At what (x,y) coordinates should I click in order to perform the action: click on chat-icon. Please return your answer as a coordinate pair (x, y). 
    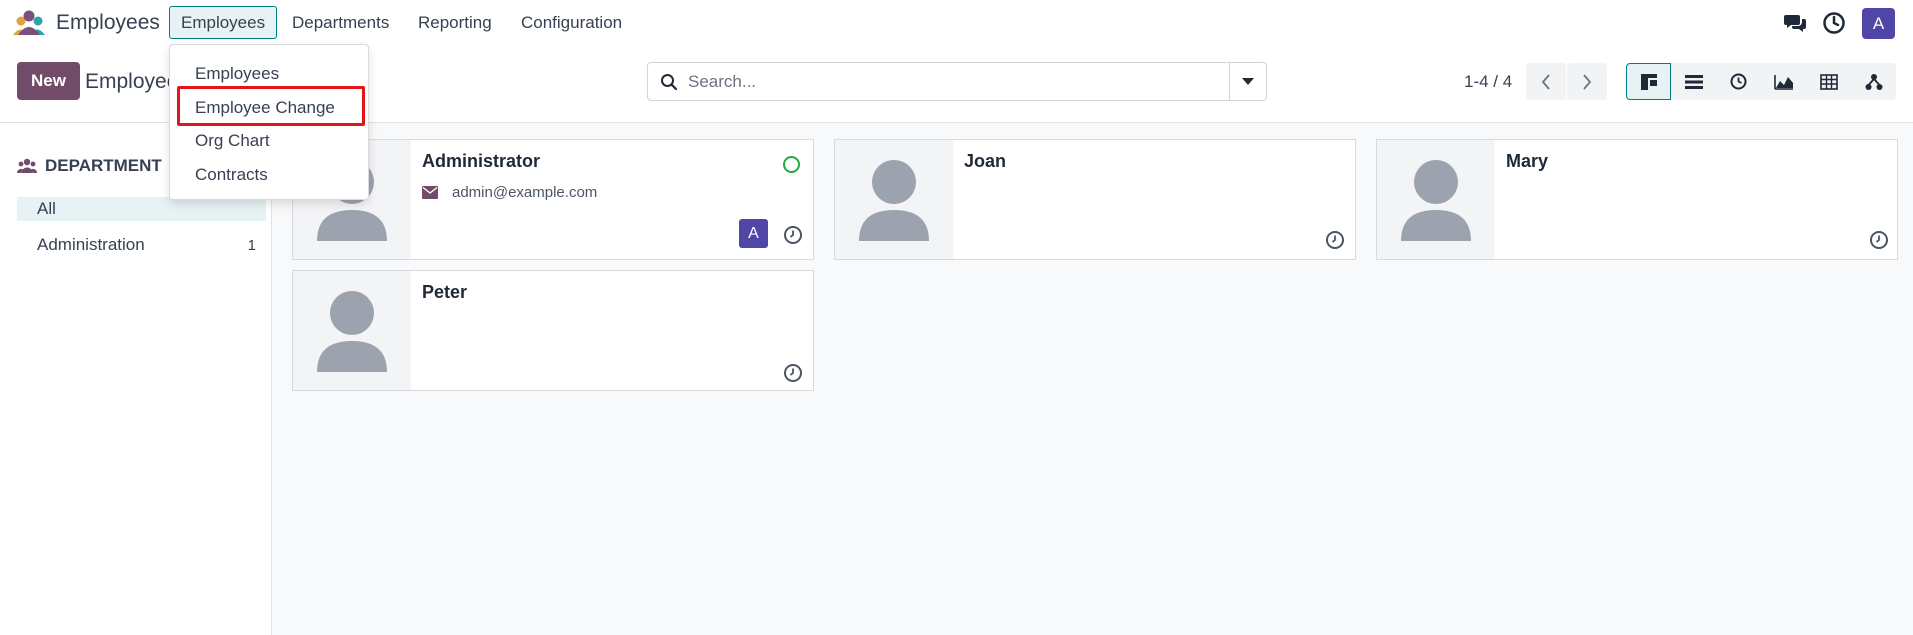
    Looking at the image, I should click on (1795, 23).